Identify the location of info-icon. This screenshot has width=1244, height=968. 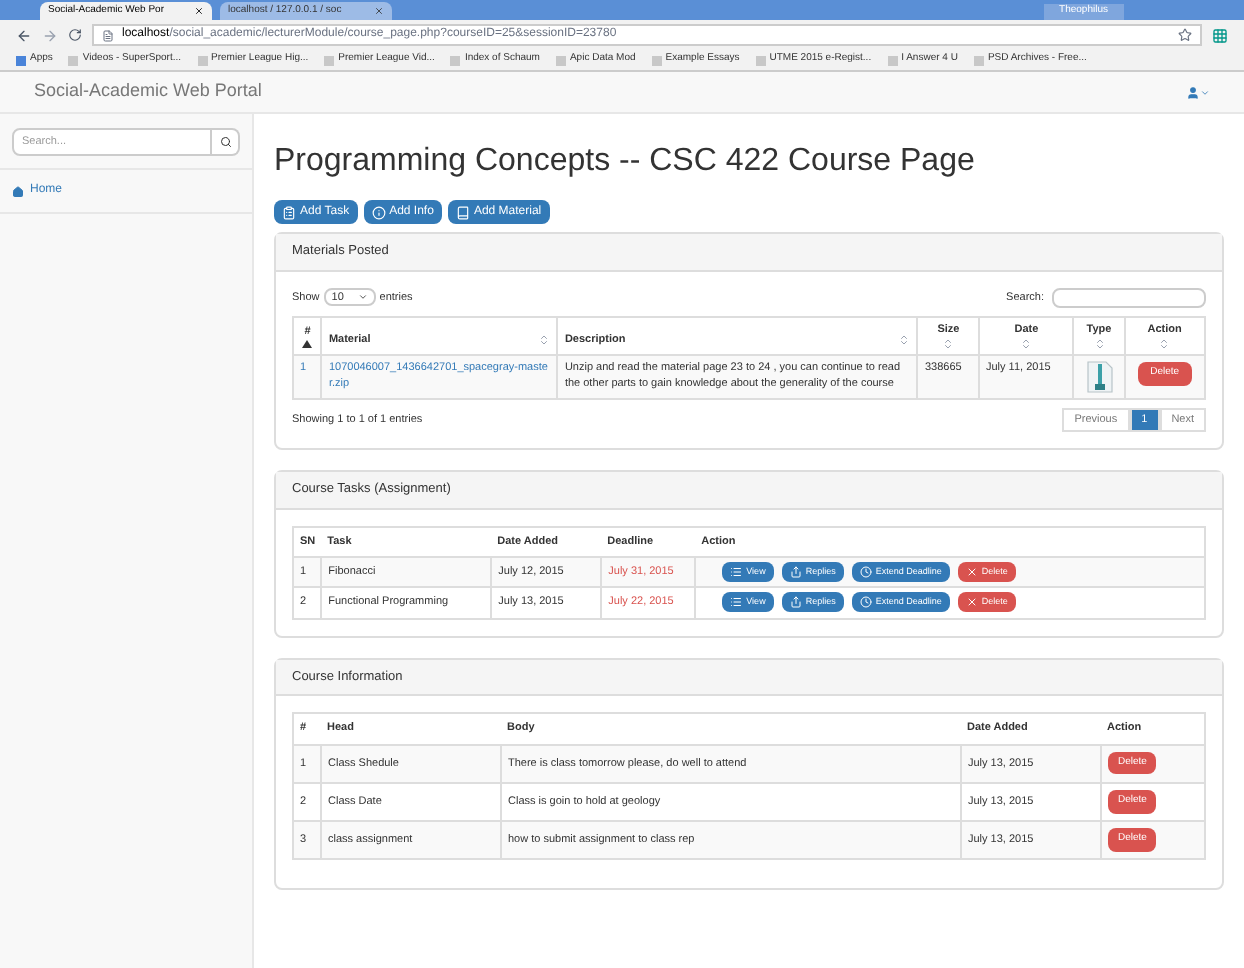
(378, 212).